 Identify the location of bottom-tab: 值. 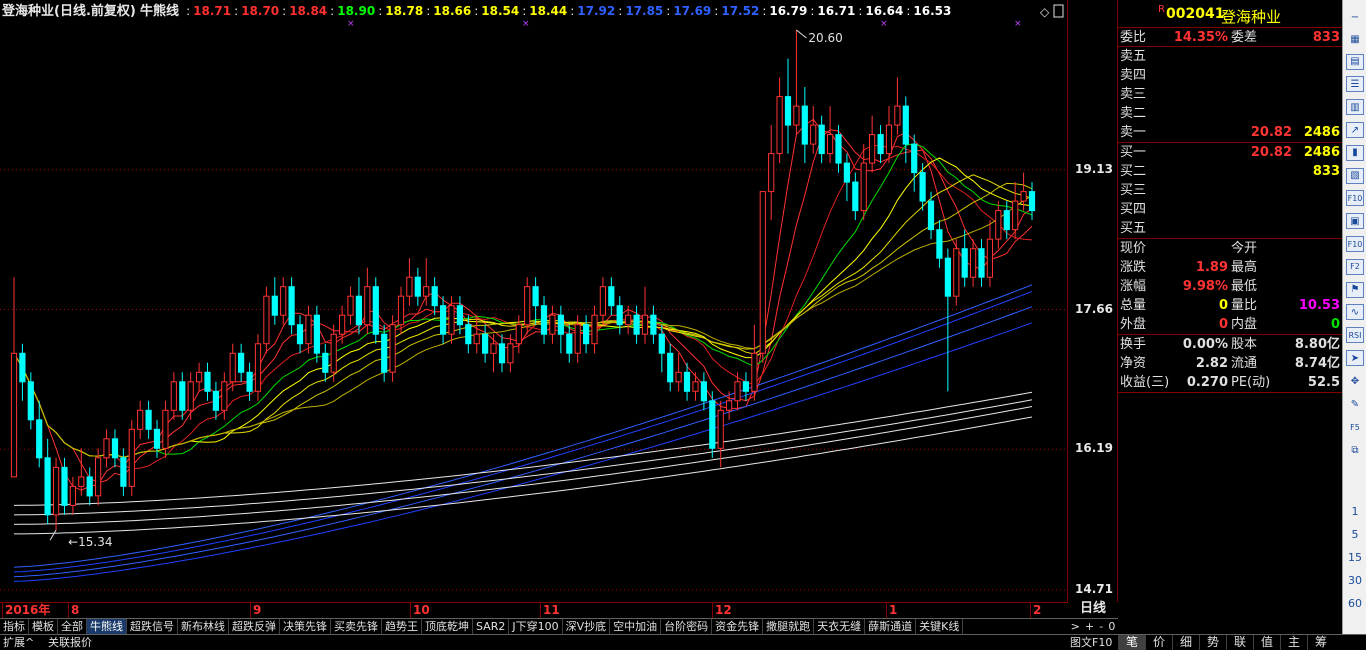
(1266, 642).